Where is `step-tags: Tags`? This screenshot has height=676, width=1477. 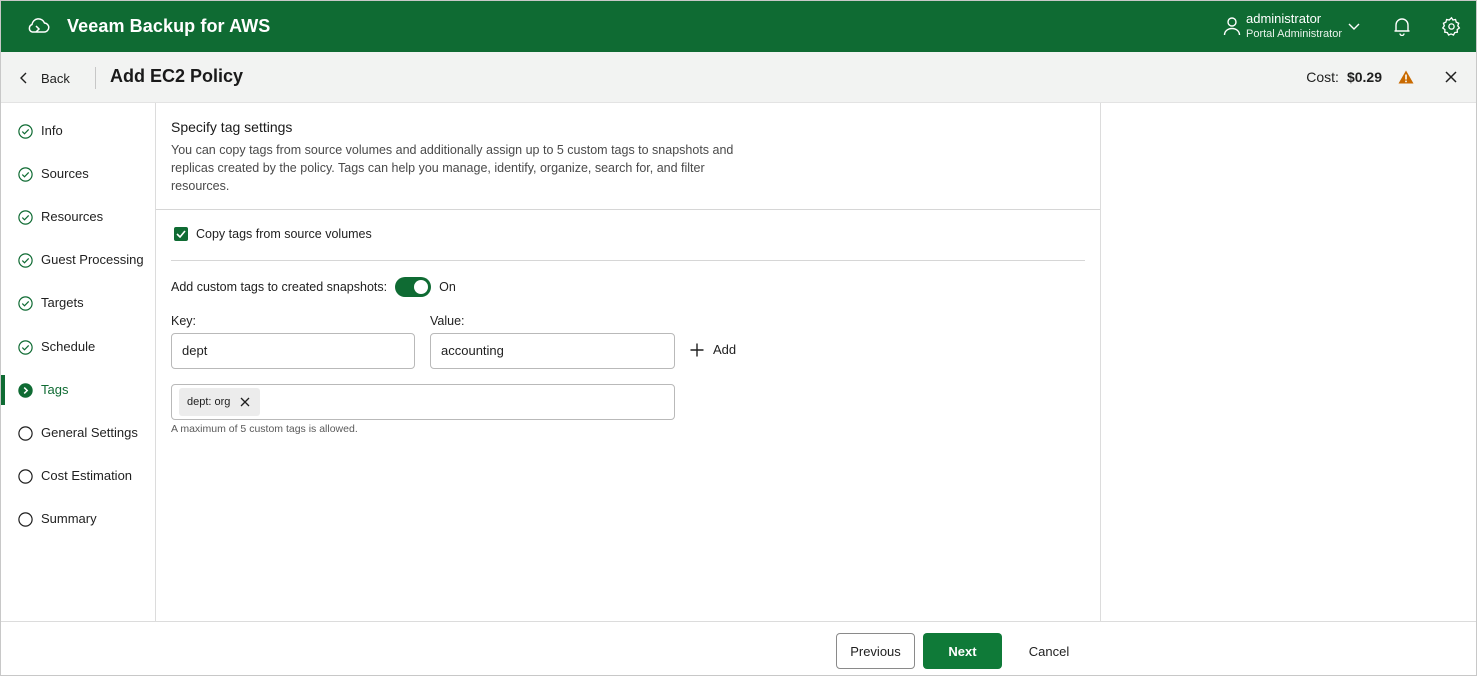 step-tags: Tags is located at coordinates (78, 390).